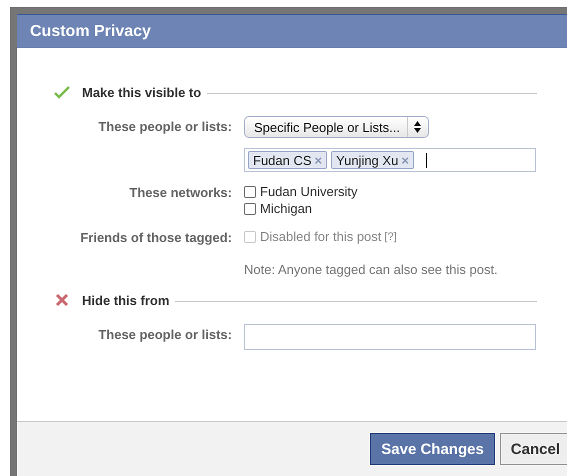 This screenshot has height=476, width=567. I want to click on section-heading: Hide this from, so click(126, 300).